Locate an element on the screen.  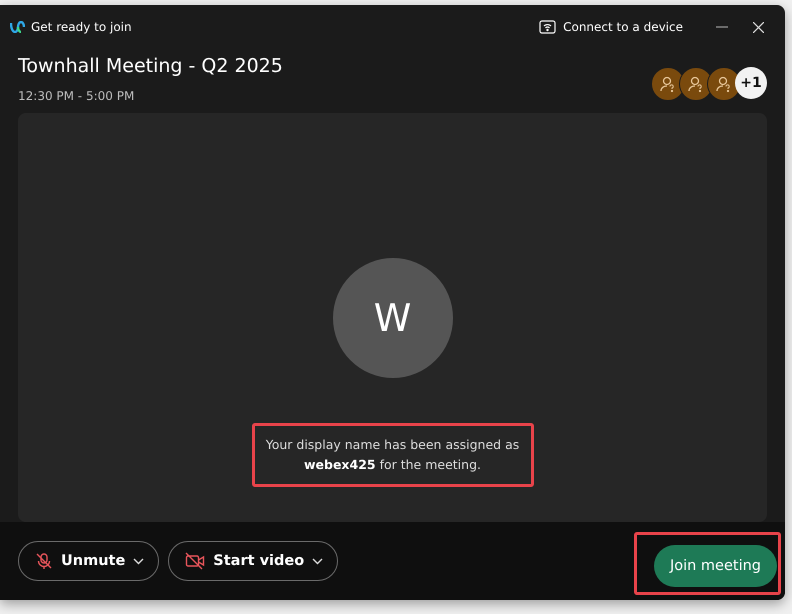
window-title: Get ready to join is located at coordinates (81, 27).